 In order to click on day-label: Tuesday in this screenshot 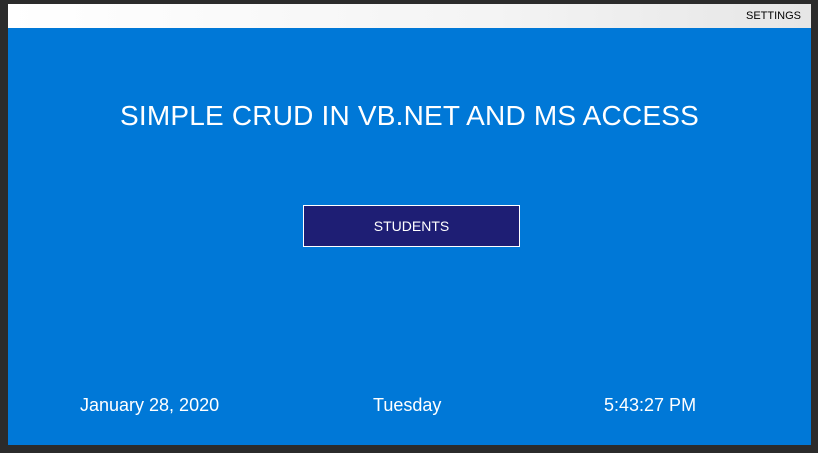, I will do `click(407, 405)`.